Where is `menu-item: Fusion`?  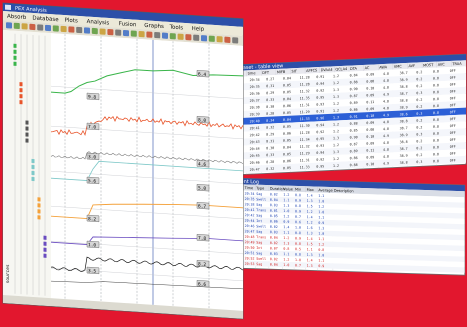 menu-item: Fusion is located at coordinates (128, 24).